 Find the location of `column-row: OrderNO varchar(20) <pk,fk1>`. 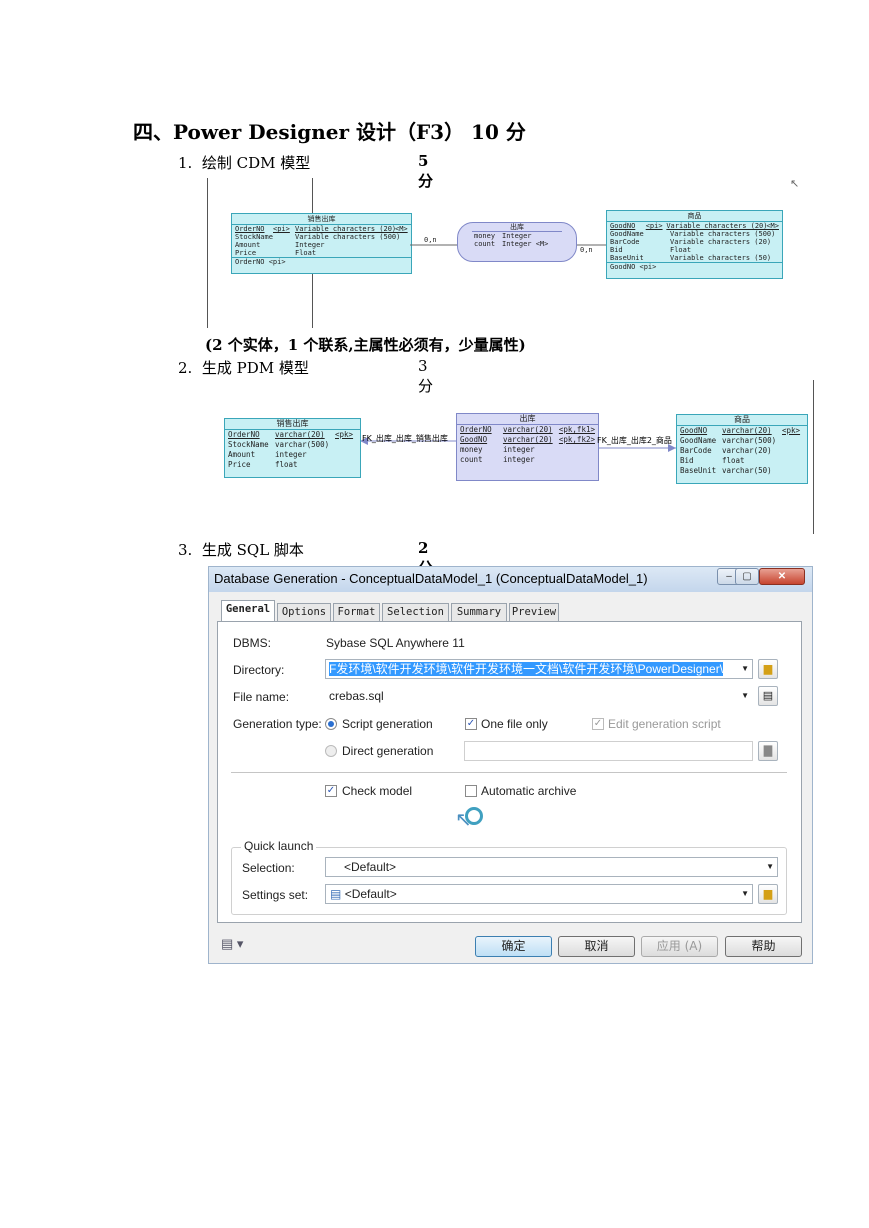

column-row: OrderNO varchar(20) <pk,fk1> is located at coordinates (527, 430).